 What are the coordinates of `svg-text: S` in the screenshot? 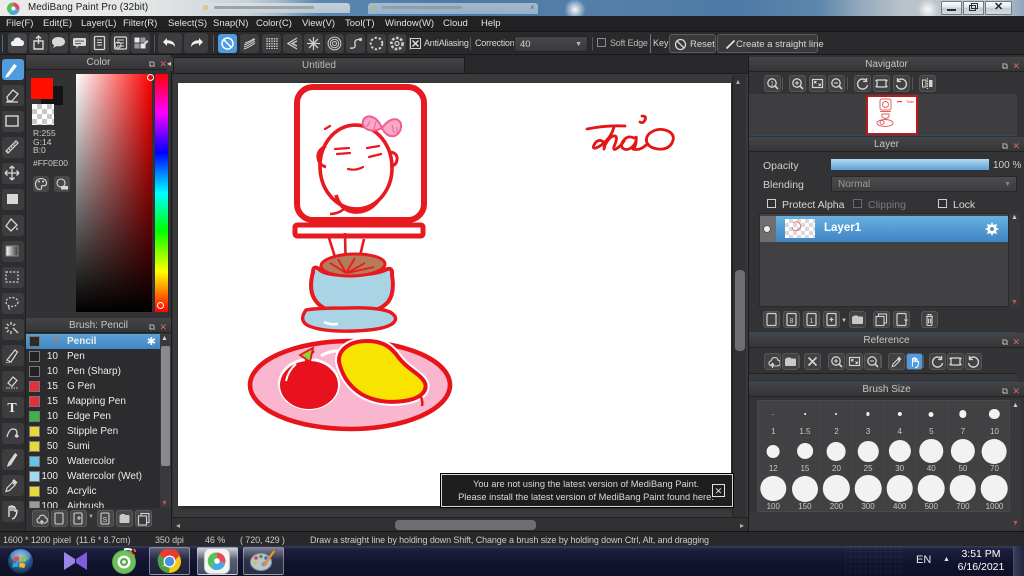 It's located at (105, 520).